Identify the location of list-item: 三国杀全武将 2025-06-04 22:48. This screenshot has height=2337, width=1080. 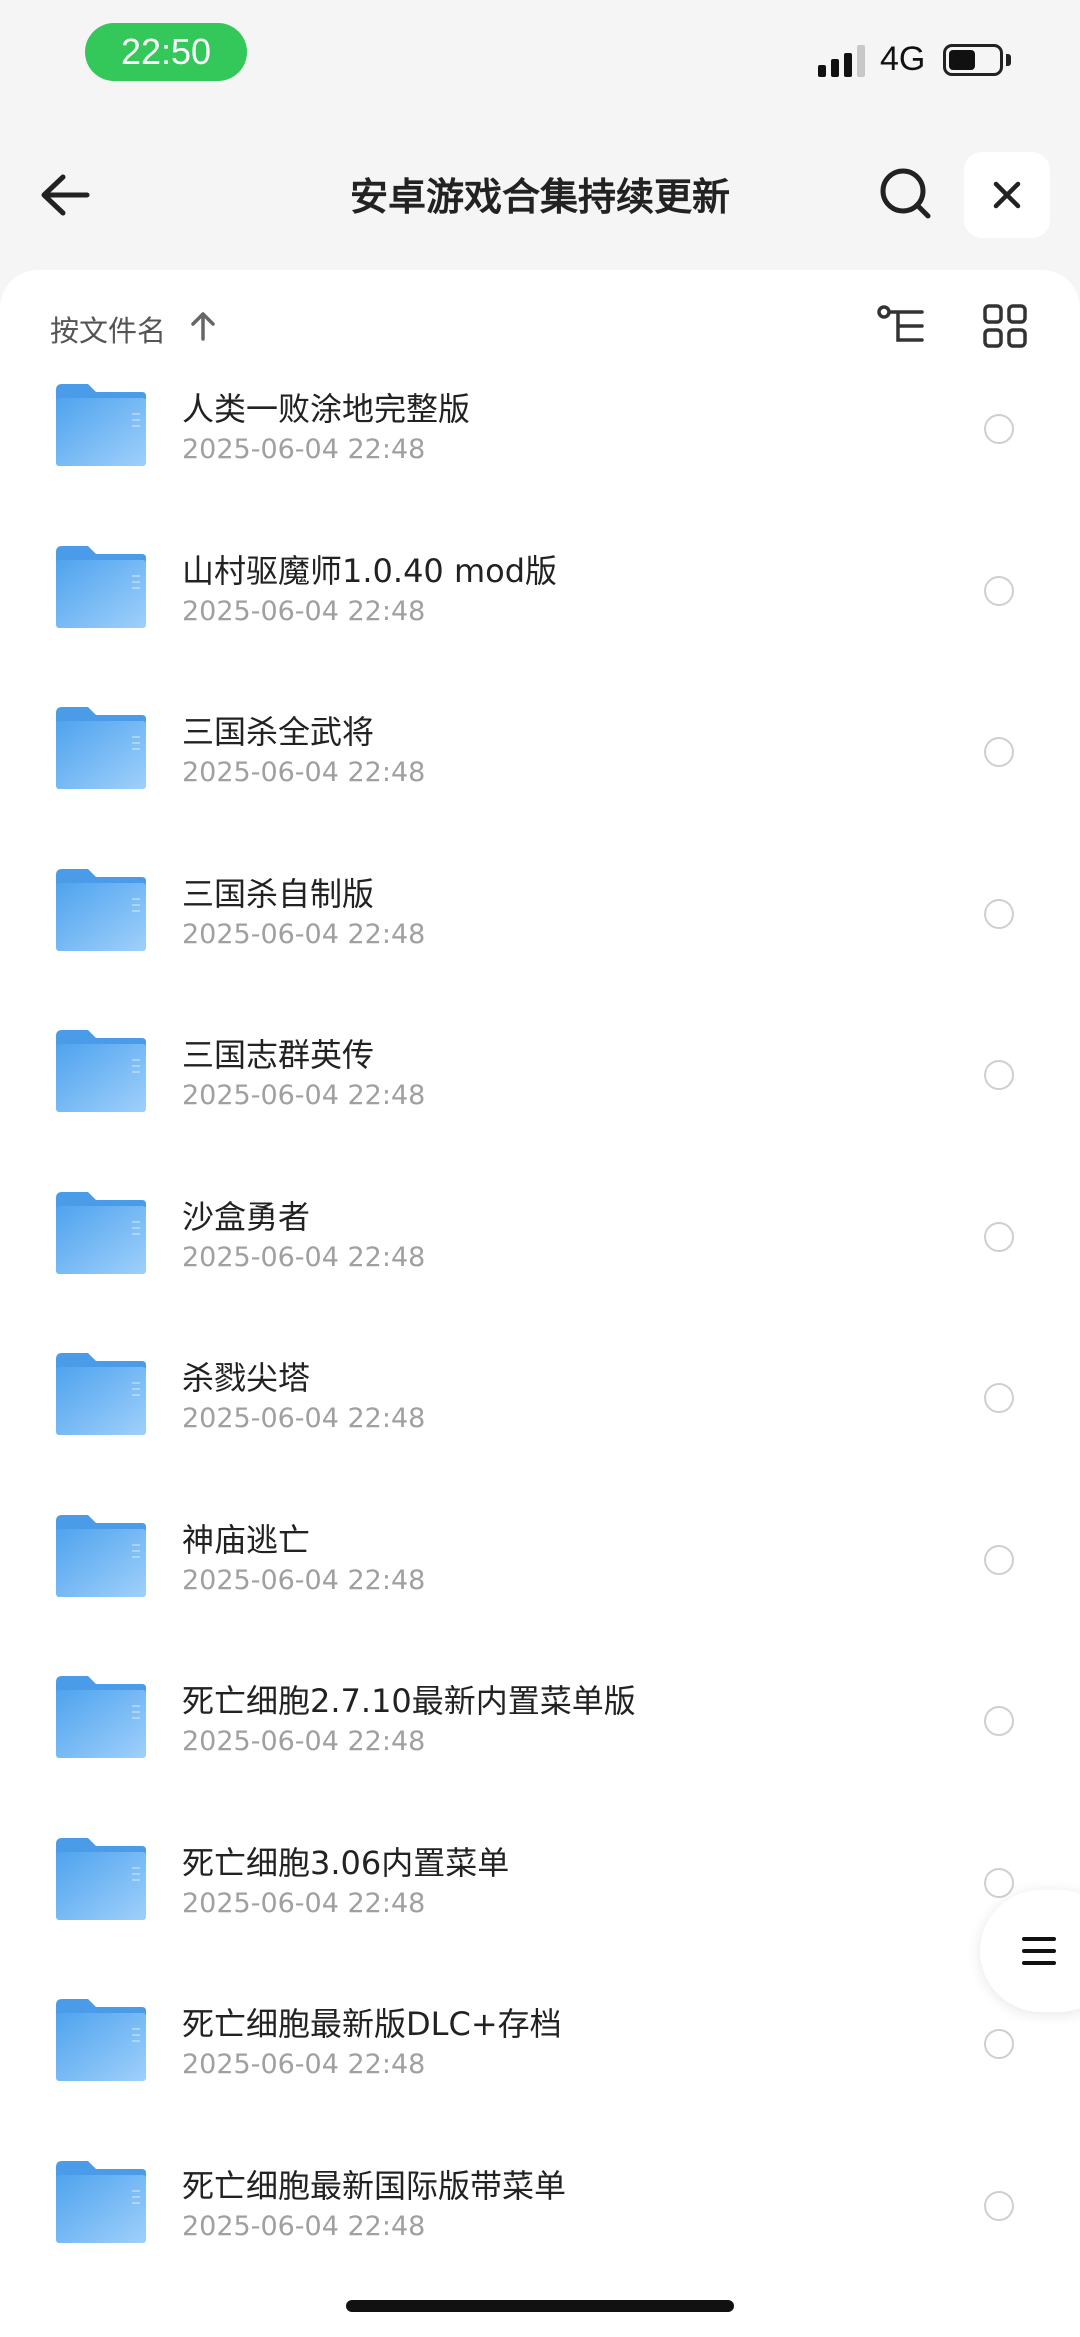
(540, 776).